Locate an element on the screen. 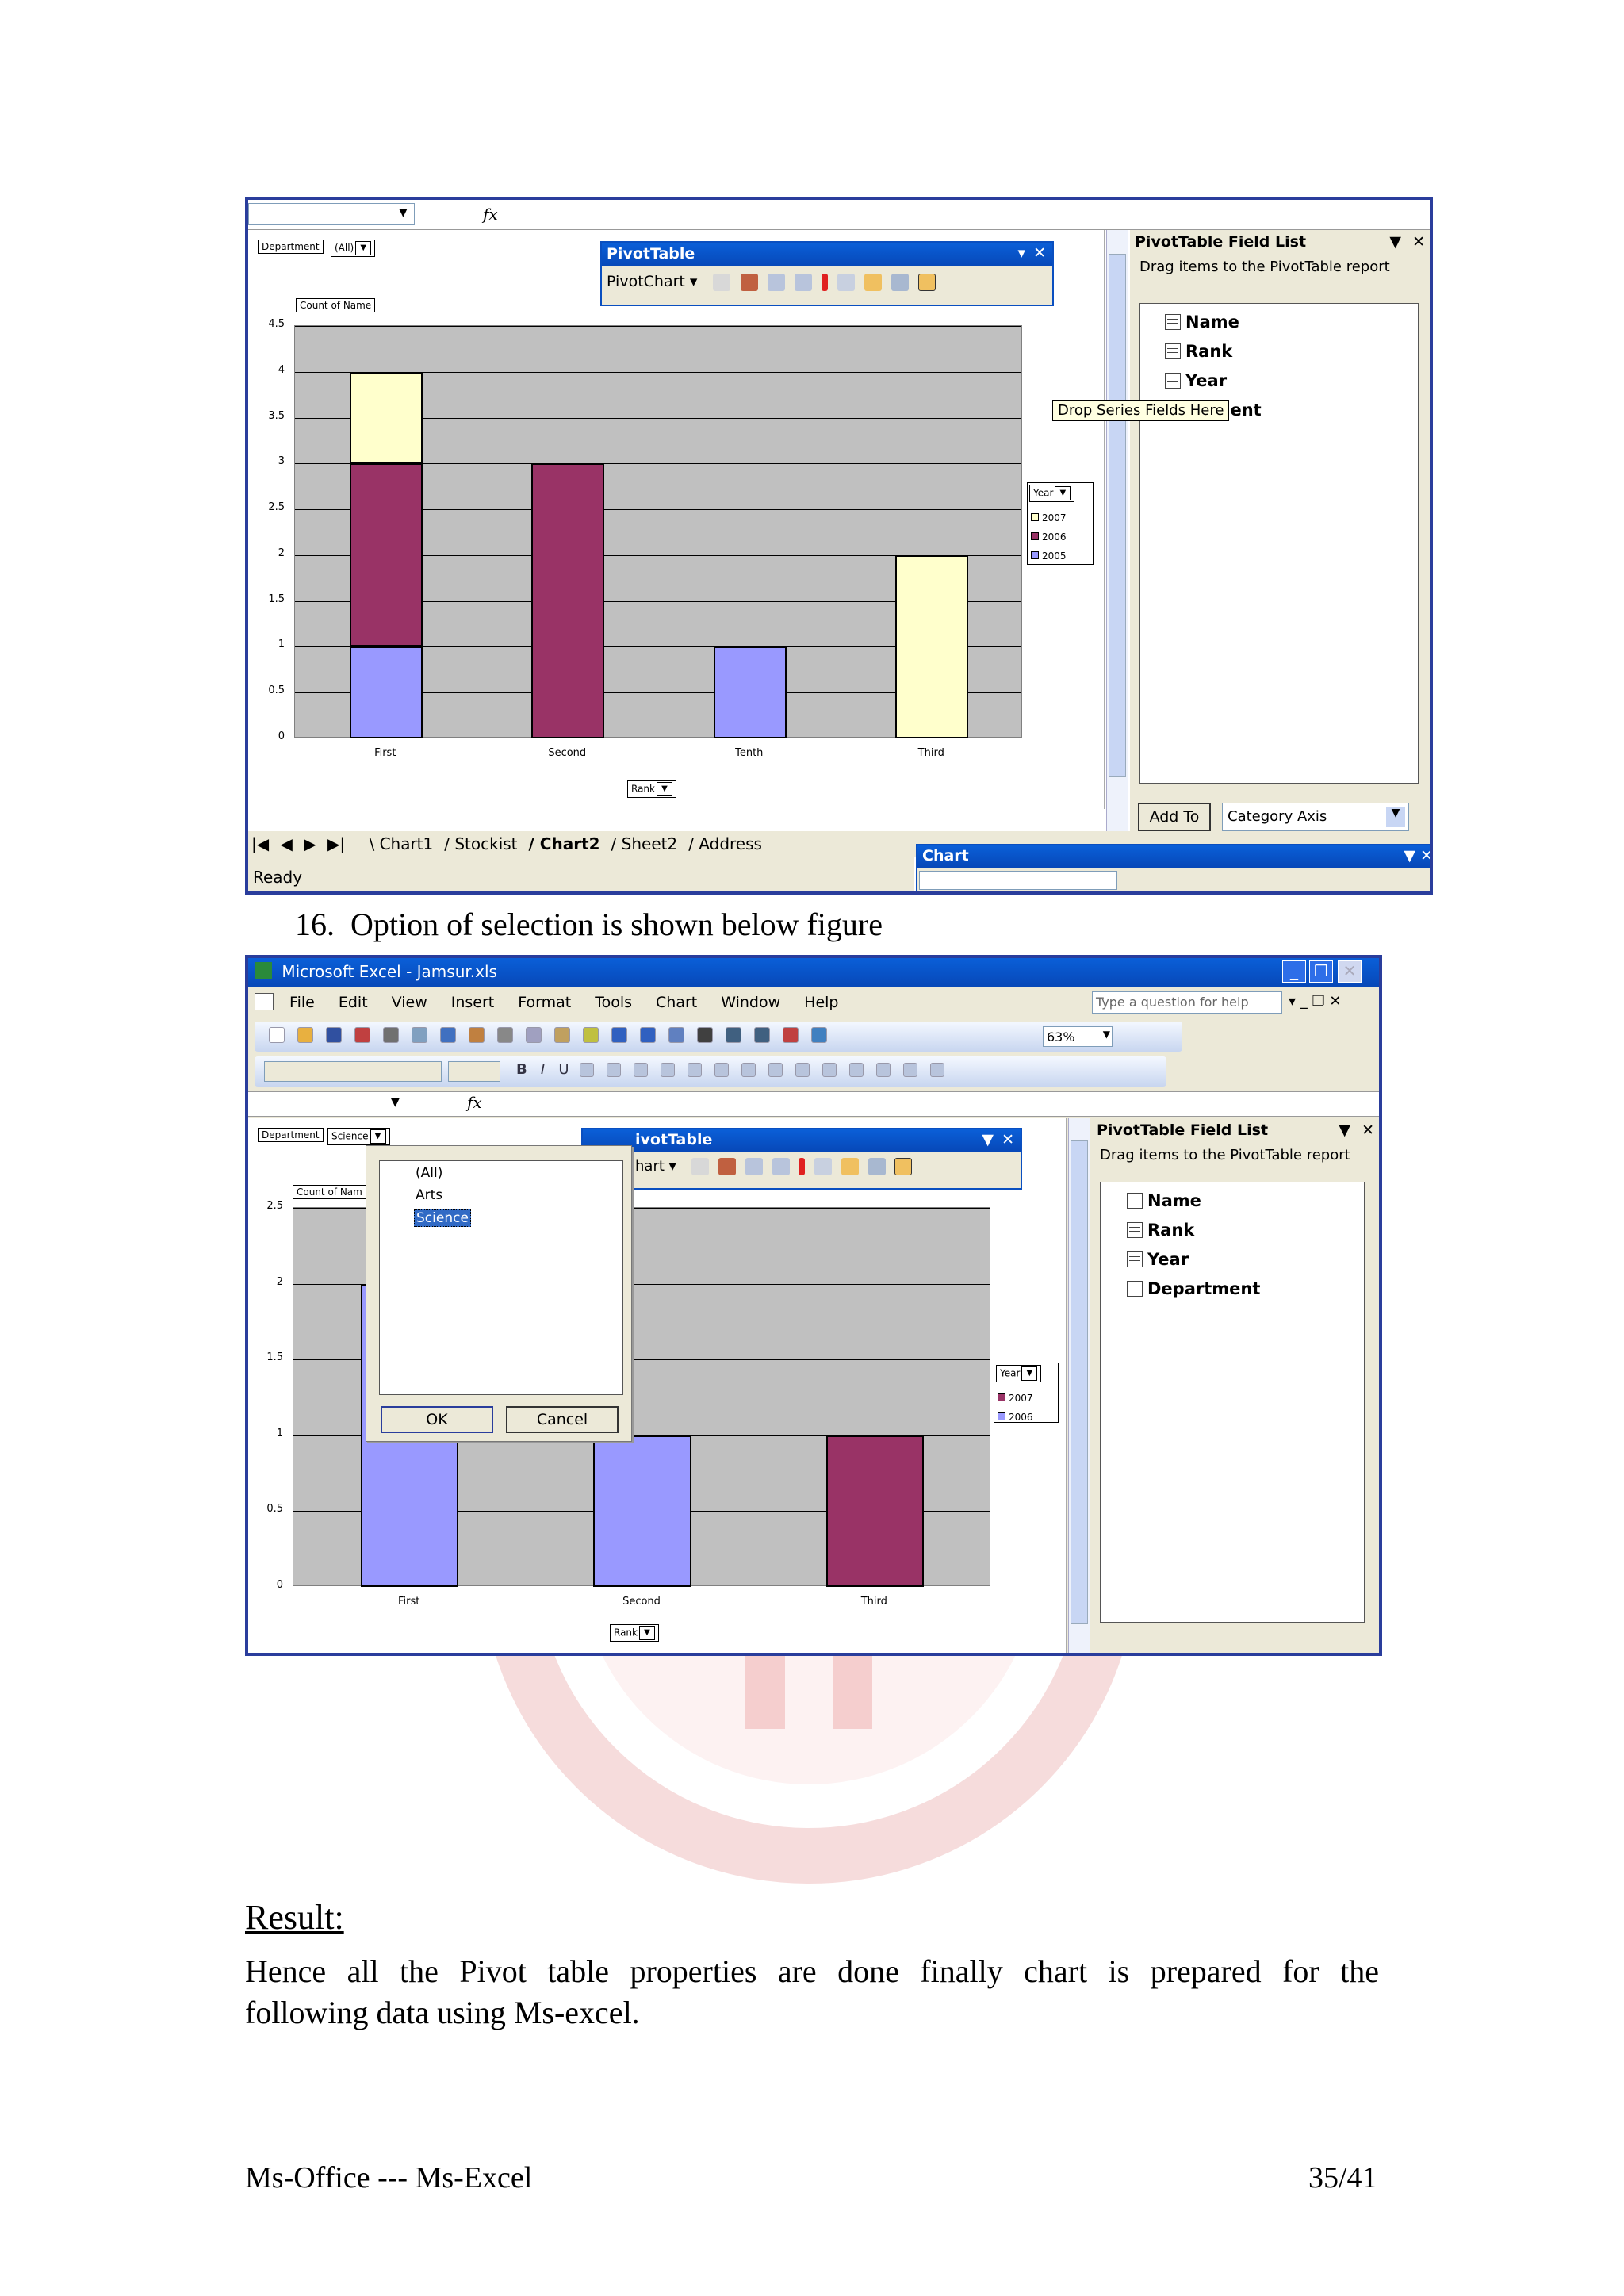 The height and width of the screenshot is (2296, 1624). data-field-count: Count of Nam is located at coordinates (329, 1192).